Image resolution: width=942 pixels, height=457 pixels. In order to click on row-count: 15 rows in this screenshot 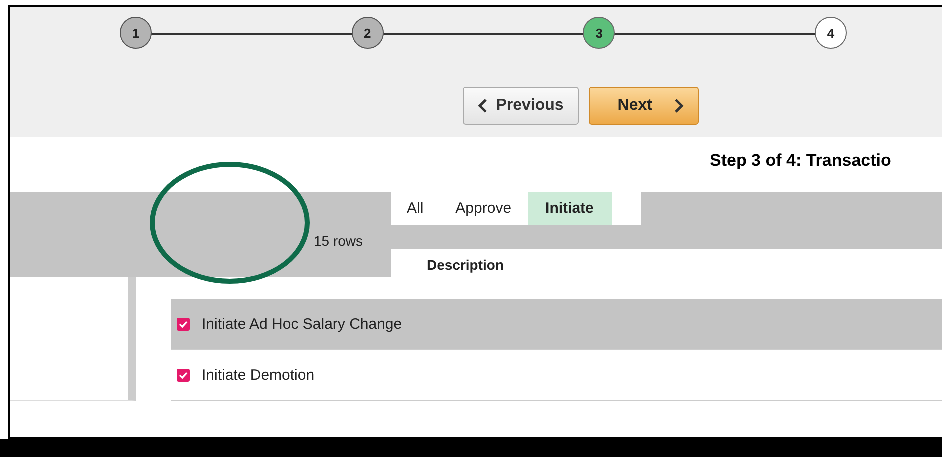, I will do `click(338, 241)`.